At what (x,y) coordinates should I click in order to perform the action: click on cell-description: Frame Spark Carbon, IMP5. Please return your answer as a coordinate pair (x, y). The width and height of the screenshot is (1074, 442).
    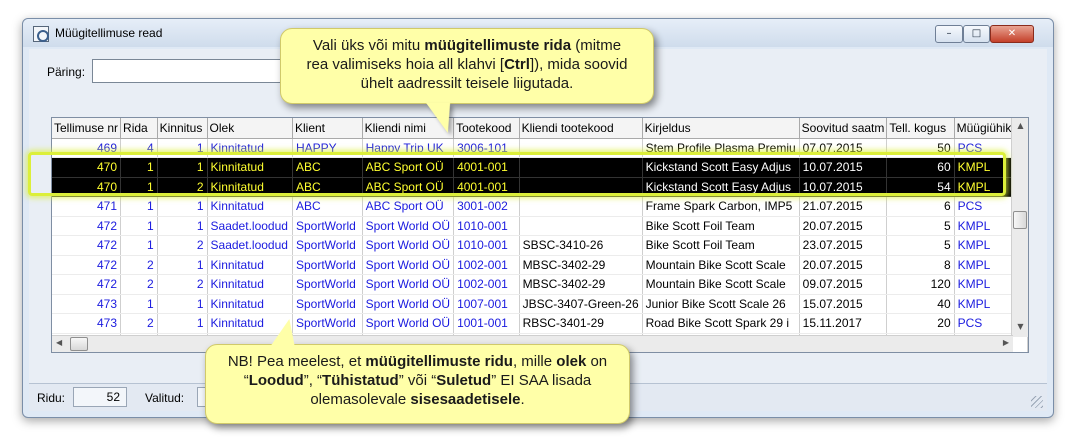
    Looking at the image, I should click on (721, 206).